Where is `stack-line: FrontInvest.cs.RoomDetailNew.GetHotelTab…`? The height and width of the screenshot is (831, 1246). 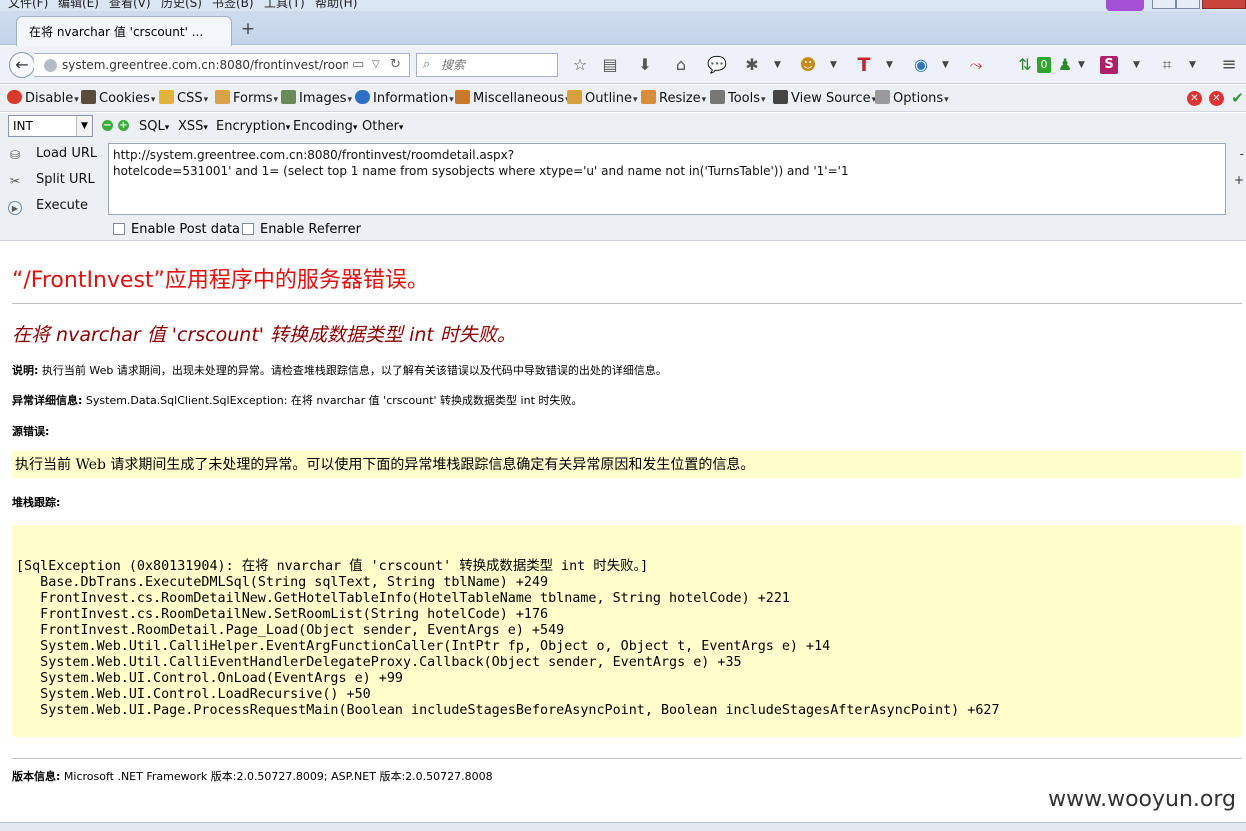 stack-line: FrontInvest.cs.RoomDetailNew.GetHotelTab… is located at coordinates (403, 598).